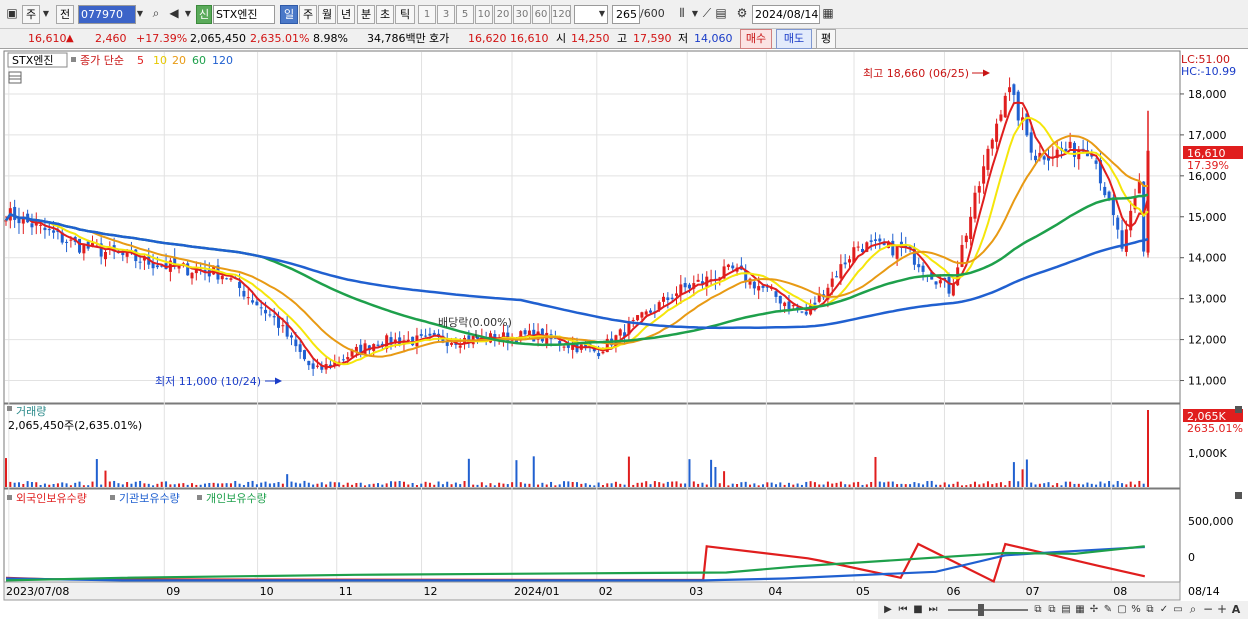 The width and height of the screenshot is (1248, 621). What do you see at coordinates (1208, 610) in the screenshot?
I see `zoom-out-icon: −` at bounding box center [1208, 610].